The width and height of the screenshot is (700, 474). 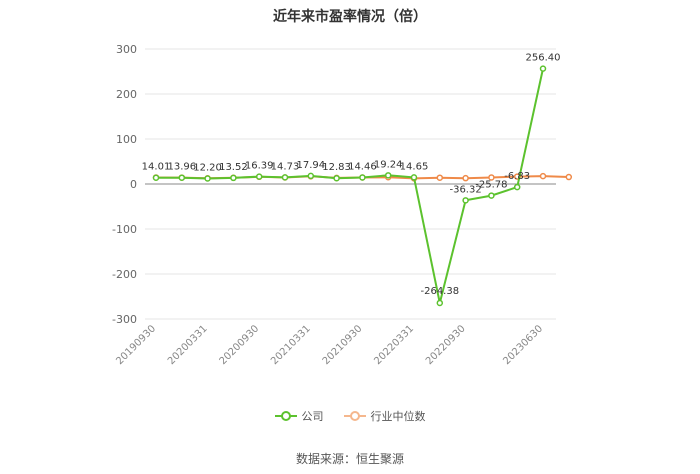 I want to click on data-label: 14.46, so click(x=362, y=166).